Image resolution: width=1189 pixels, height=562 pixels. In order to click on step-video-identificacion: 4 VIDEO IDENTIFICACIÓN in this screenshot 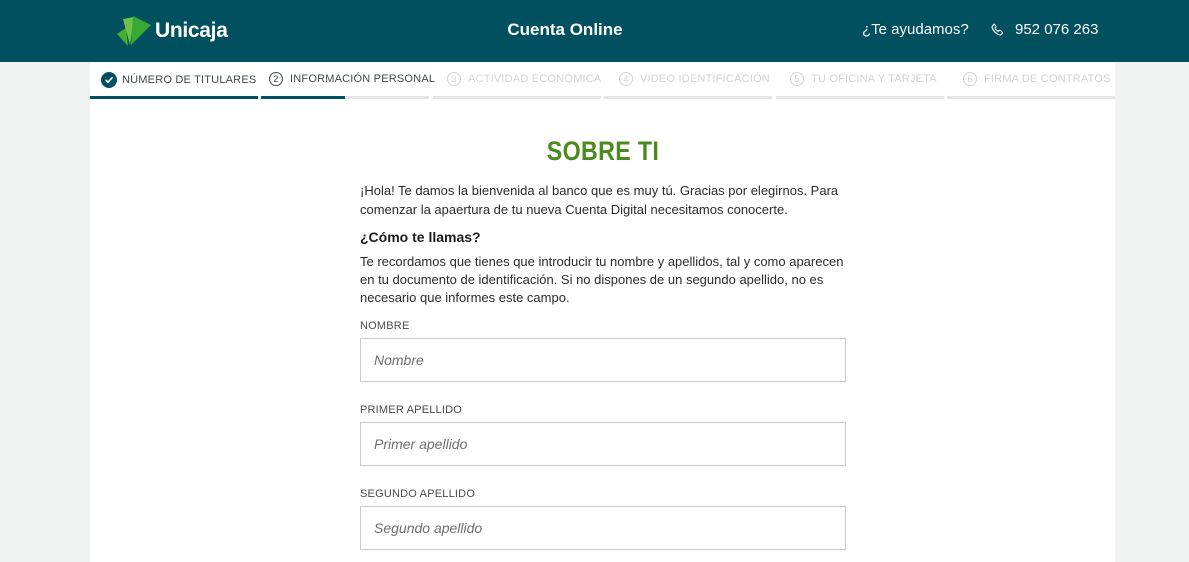, I will do `click(688, 80)`.